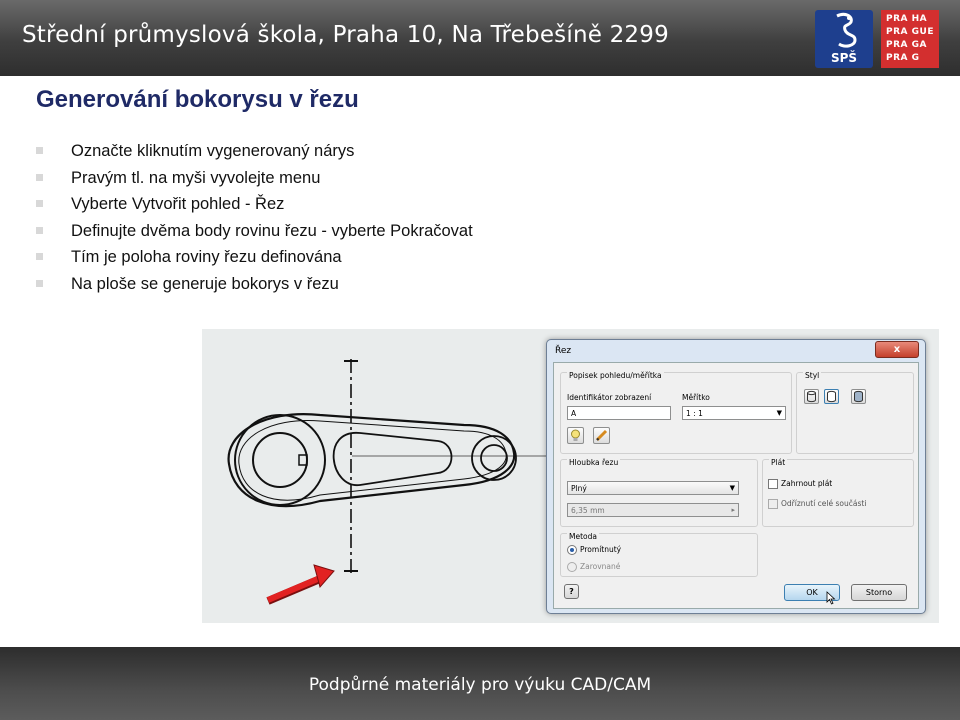  Describe the element at coordinates (696, 397) in the screenshot. I see `scale-label: Měřítko` at that location.